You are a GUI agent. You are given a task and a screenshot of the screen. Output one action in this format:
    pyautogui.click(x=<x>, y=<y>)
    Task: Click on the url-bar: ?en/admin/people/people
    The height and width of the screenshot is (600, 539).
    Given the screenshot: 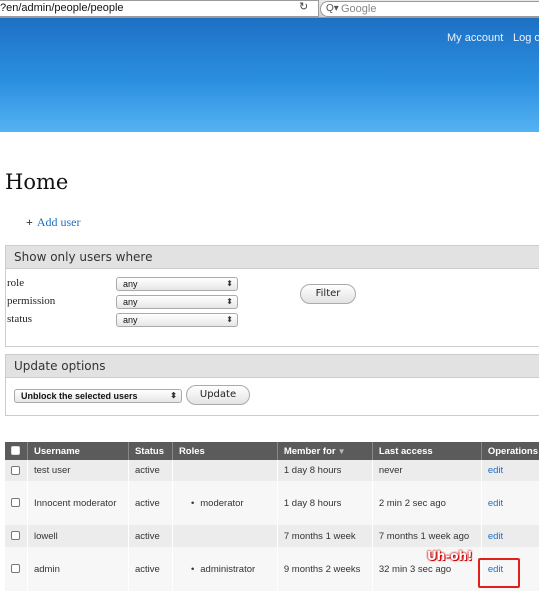 What is the action you would take?
    pyautogui.click(x=159, y=8)
    